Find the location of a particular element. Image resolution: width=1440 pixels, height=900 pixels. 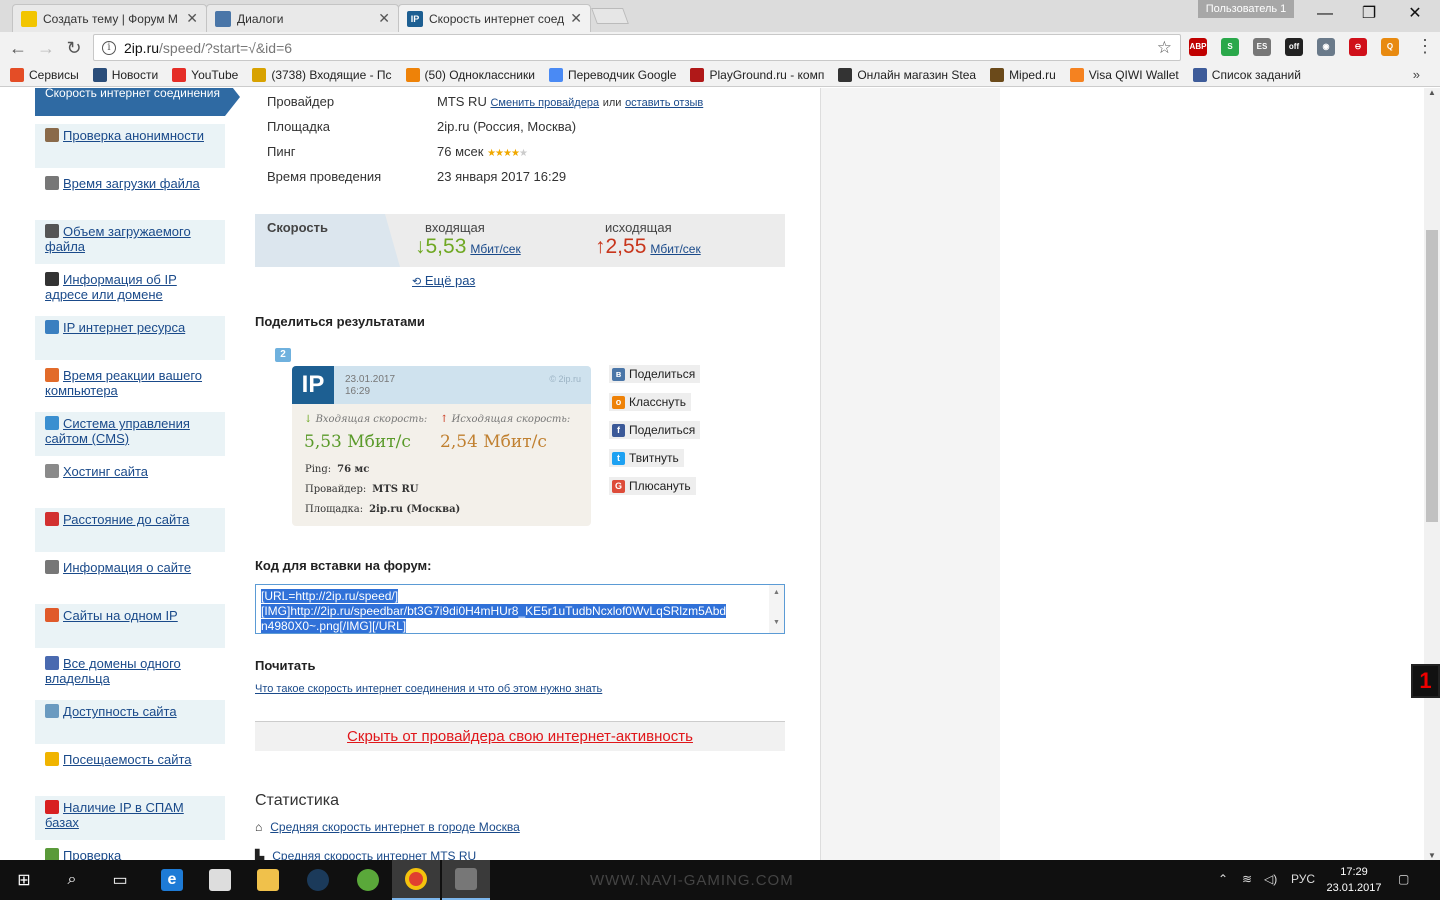

sidebar-item: Время реакции вашего компьютера is located at coordinates (130, 386).